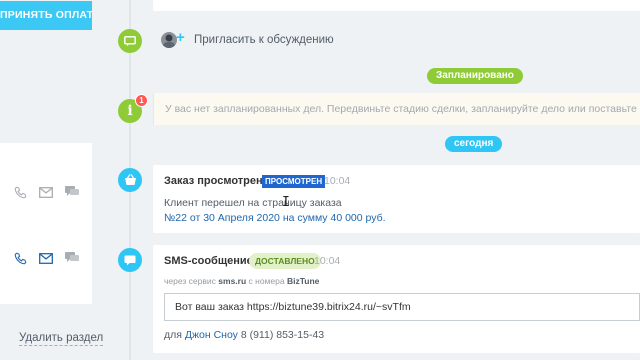 This screenshot has width=640, height=360. What do you see at coordinates (327, 261) in the screenshot?
I see `sms-time: 10:04` at bounding box center [327, 261].